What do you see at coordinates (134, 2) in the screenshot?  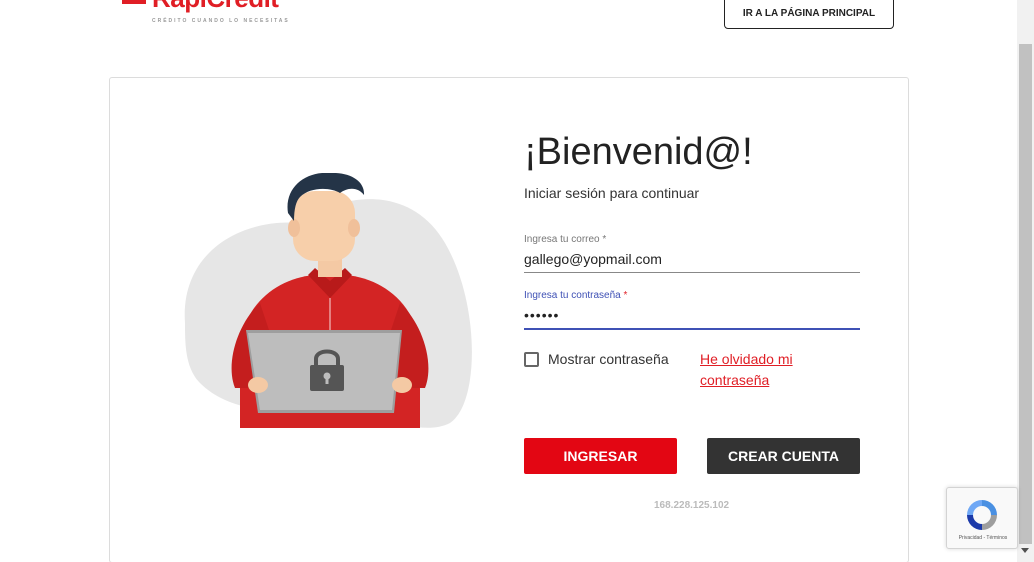 I see `logo-mark` at bounding box center [134, 2].